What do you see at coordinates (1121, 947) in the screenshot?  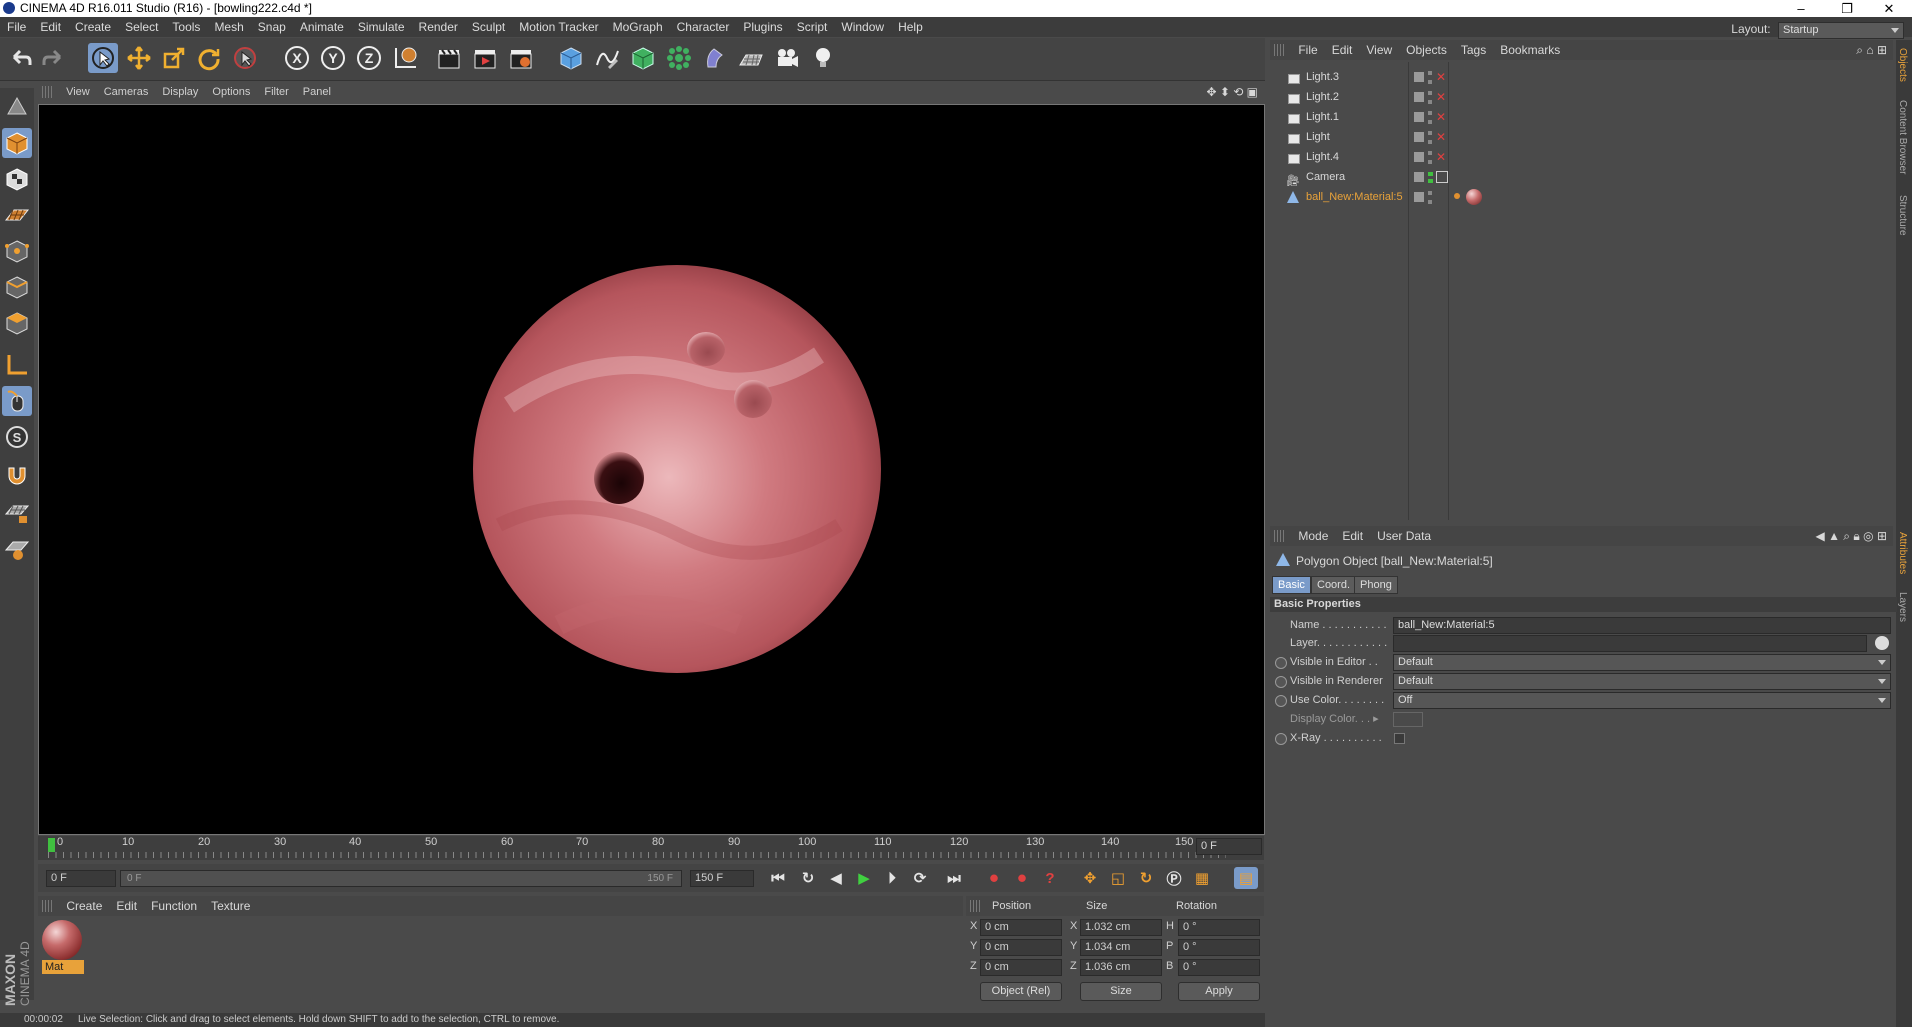 I see `size-y-field: 1.034 cm` at bounding box center [1121, 947].